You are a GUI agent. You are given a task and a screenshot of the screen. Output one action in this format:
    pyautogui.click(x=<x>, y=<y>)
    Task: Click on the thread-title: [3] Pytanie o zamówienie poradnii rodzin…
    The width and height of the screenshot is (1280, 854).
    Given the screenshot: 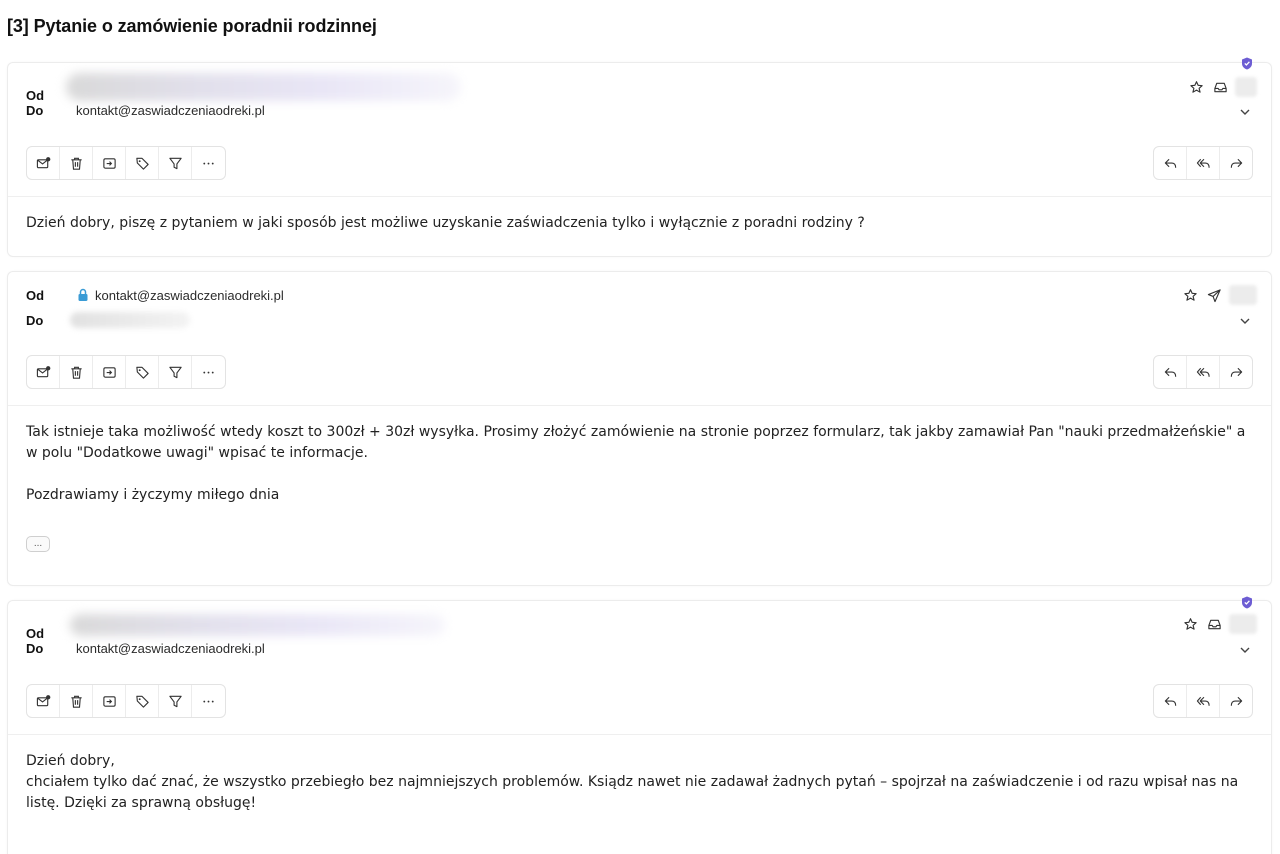 What is the action you would take?
    pyautogui.click(x=192, y=26)
    